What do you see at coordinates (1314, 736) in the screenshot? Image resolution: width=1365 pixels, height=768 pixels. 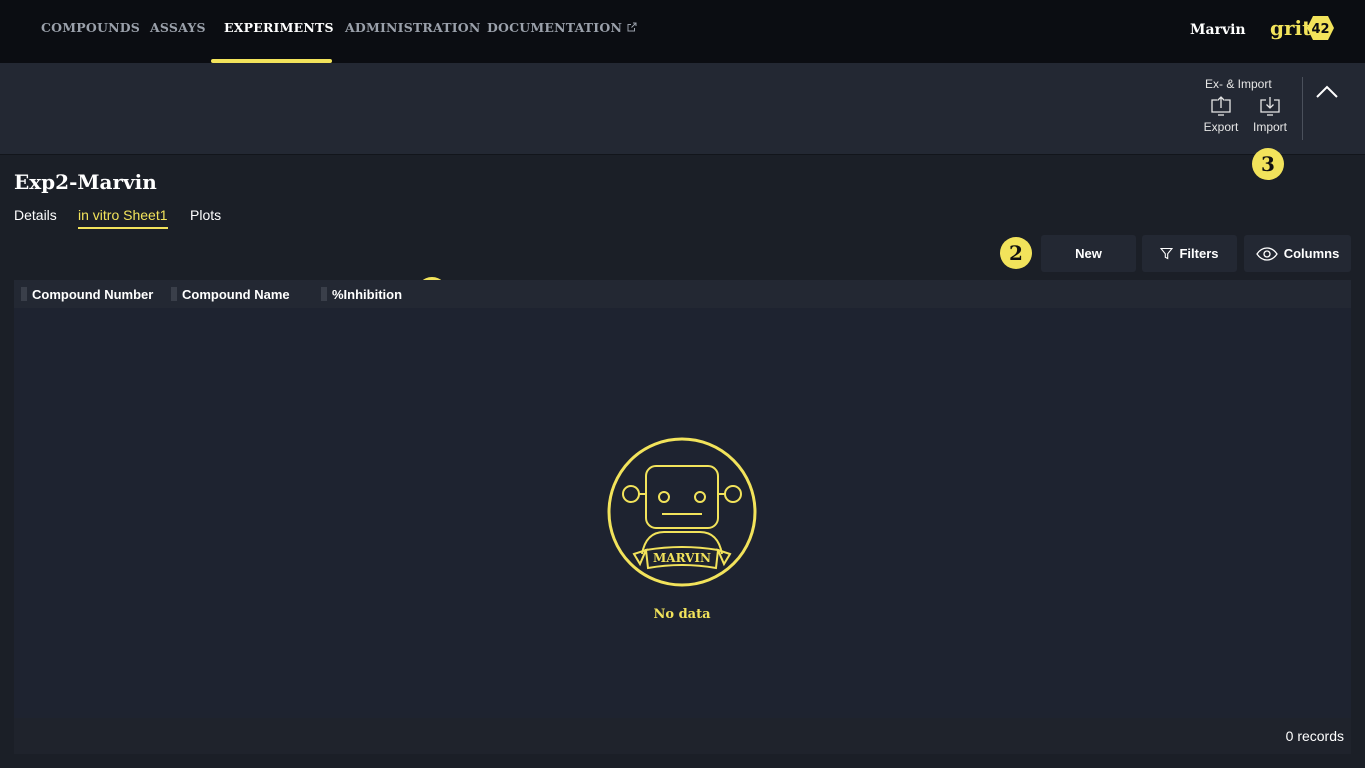 I see `record-count: 0 records` at bounding box center [1314, 736].